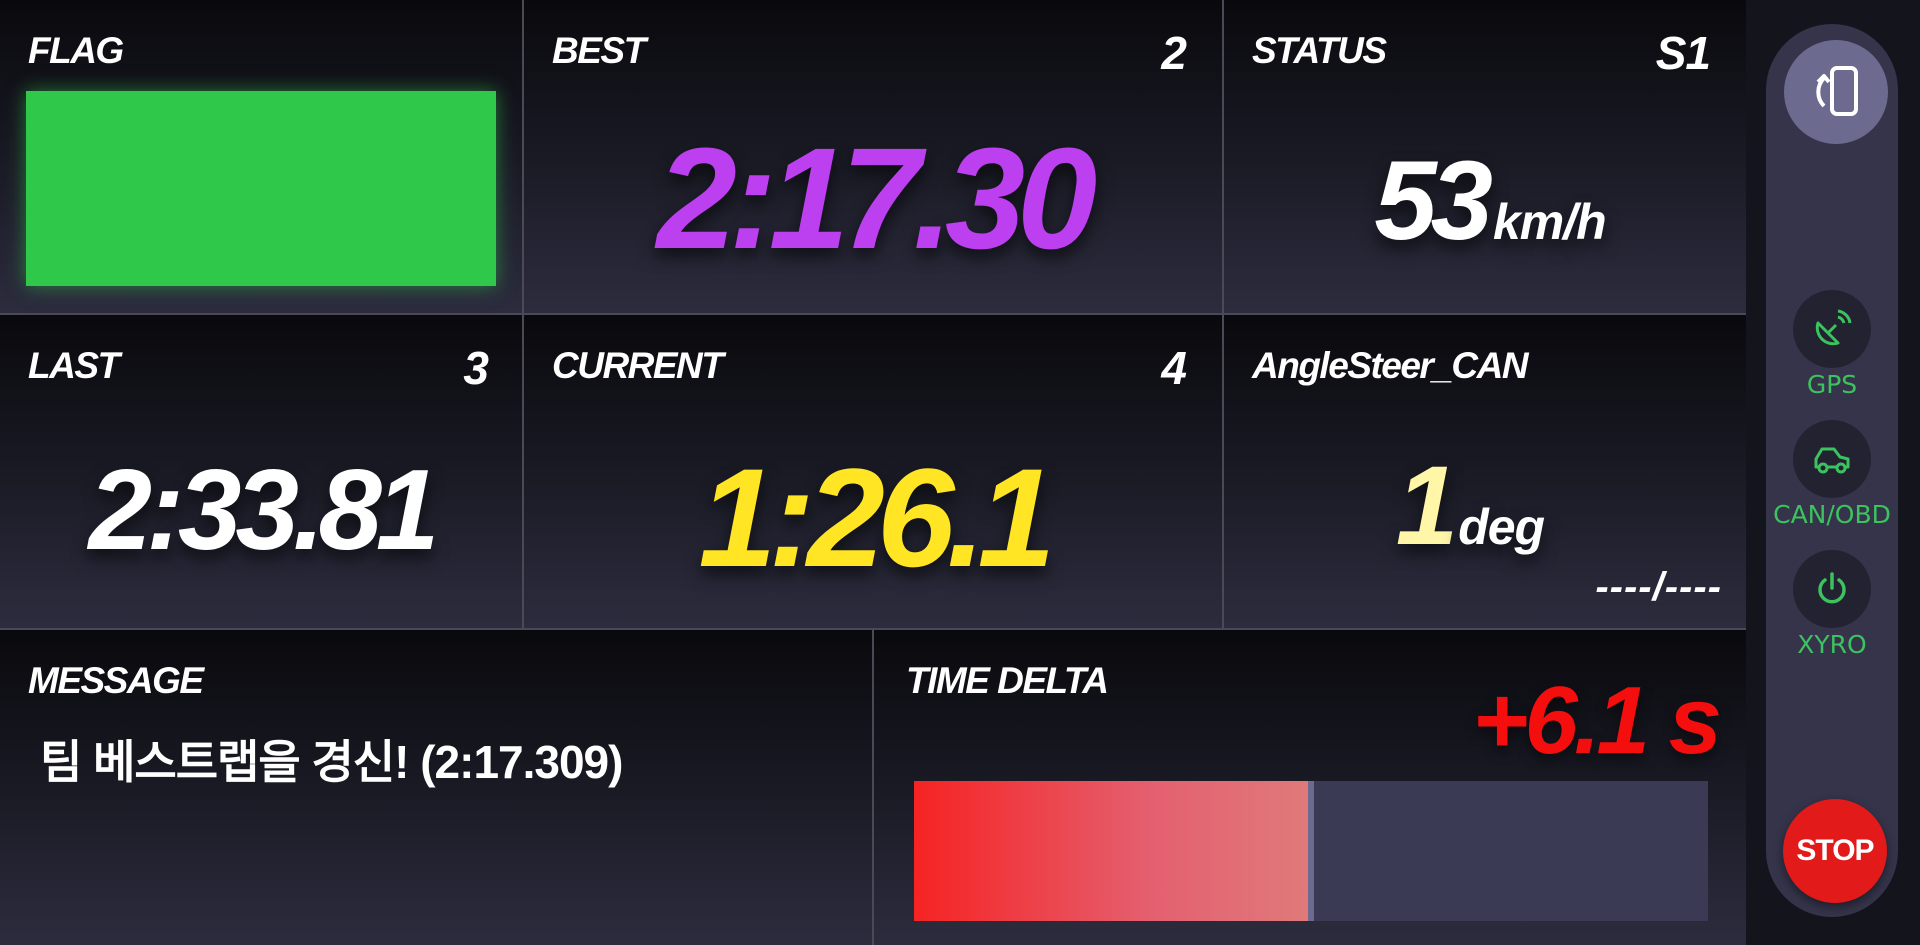  I want to click on xyro-status: XYRO, so click(1832, 604).